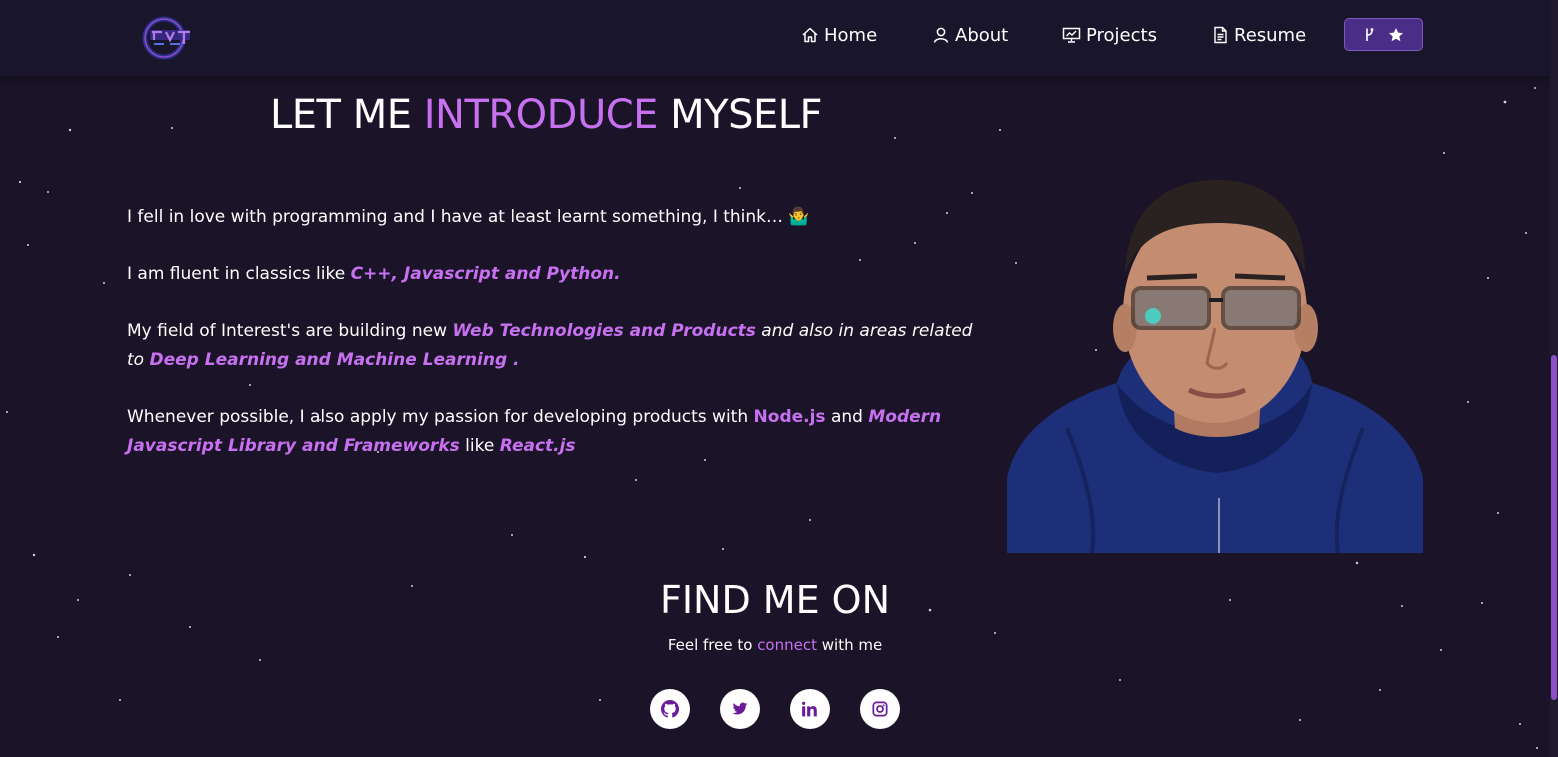 The image size is (1558, 757). I want to click on nav-resume-label: Resume, so click(1270, 35).